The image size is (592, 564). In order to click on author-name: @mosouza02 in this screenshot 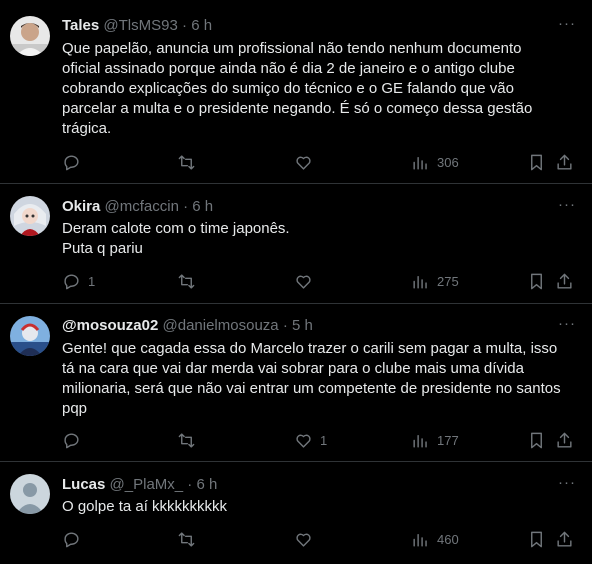, I will do `click(110, 325)`.